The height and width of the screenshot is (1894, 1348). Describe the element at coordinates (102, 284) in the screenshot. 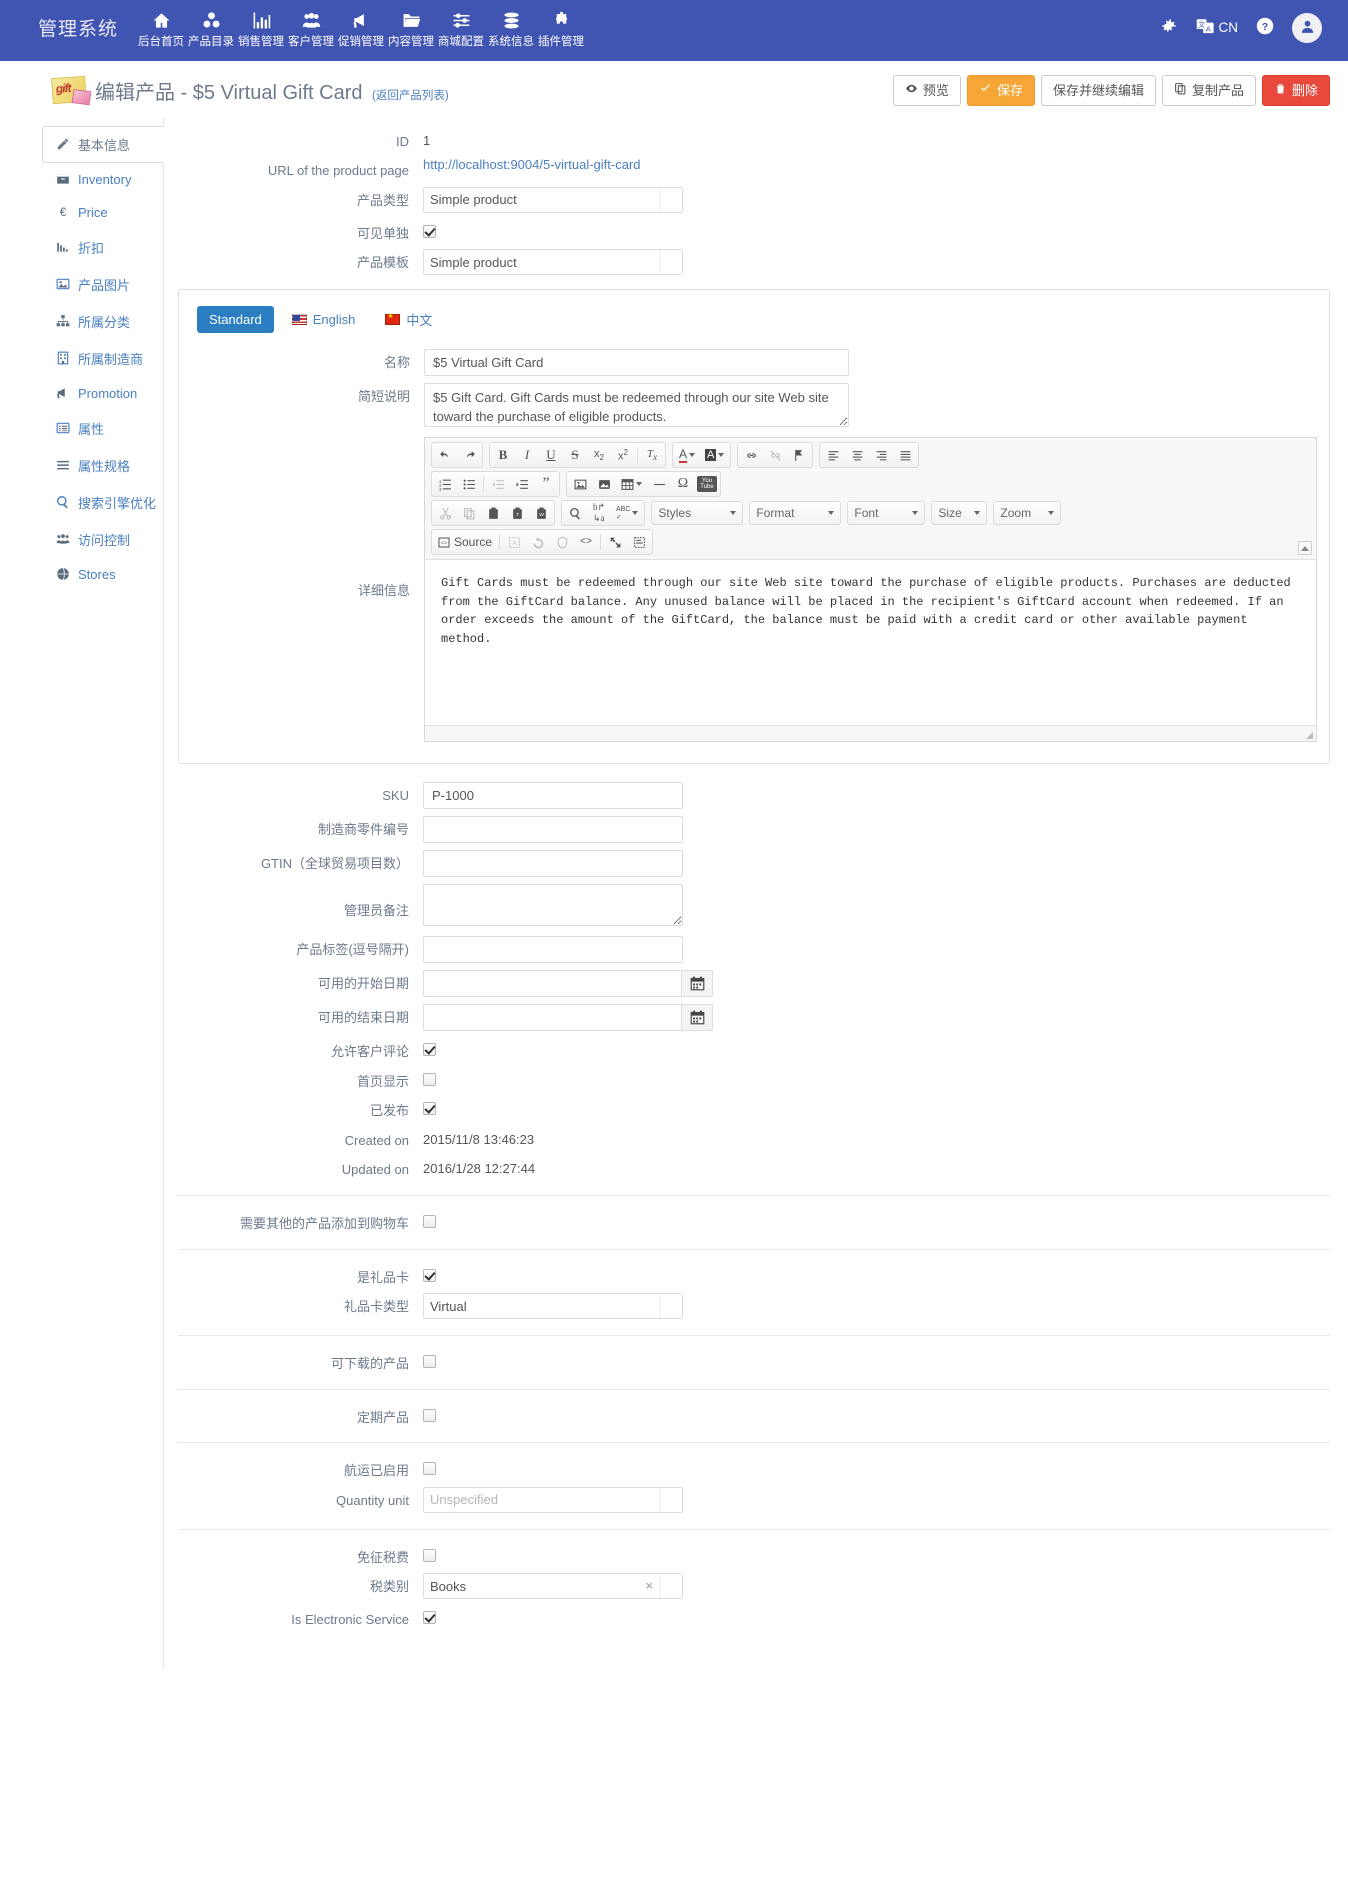

I see `sidebar-item-pictures: 产品图片` at that location.